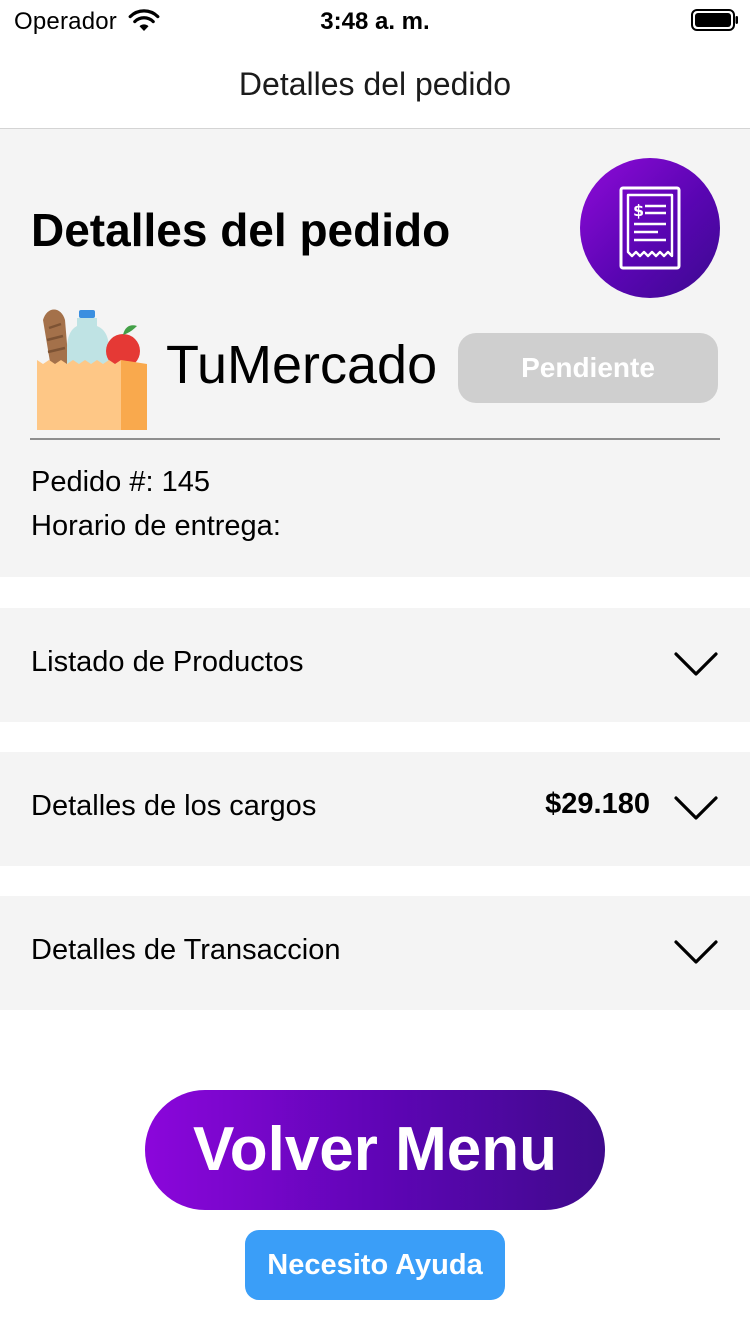 This screenshot has width=750, height=1334. I want to click on section-label: Detalles de Transaccion, so click(186, 950).